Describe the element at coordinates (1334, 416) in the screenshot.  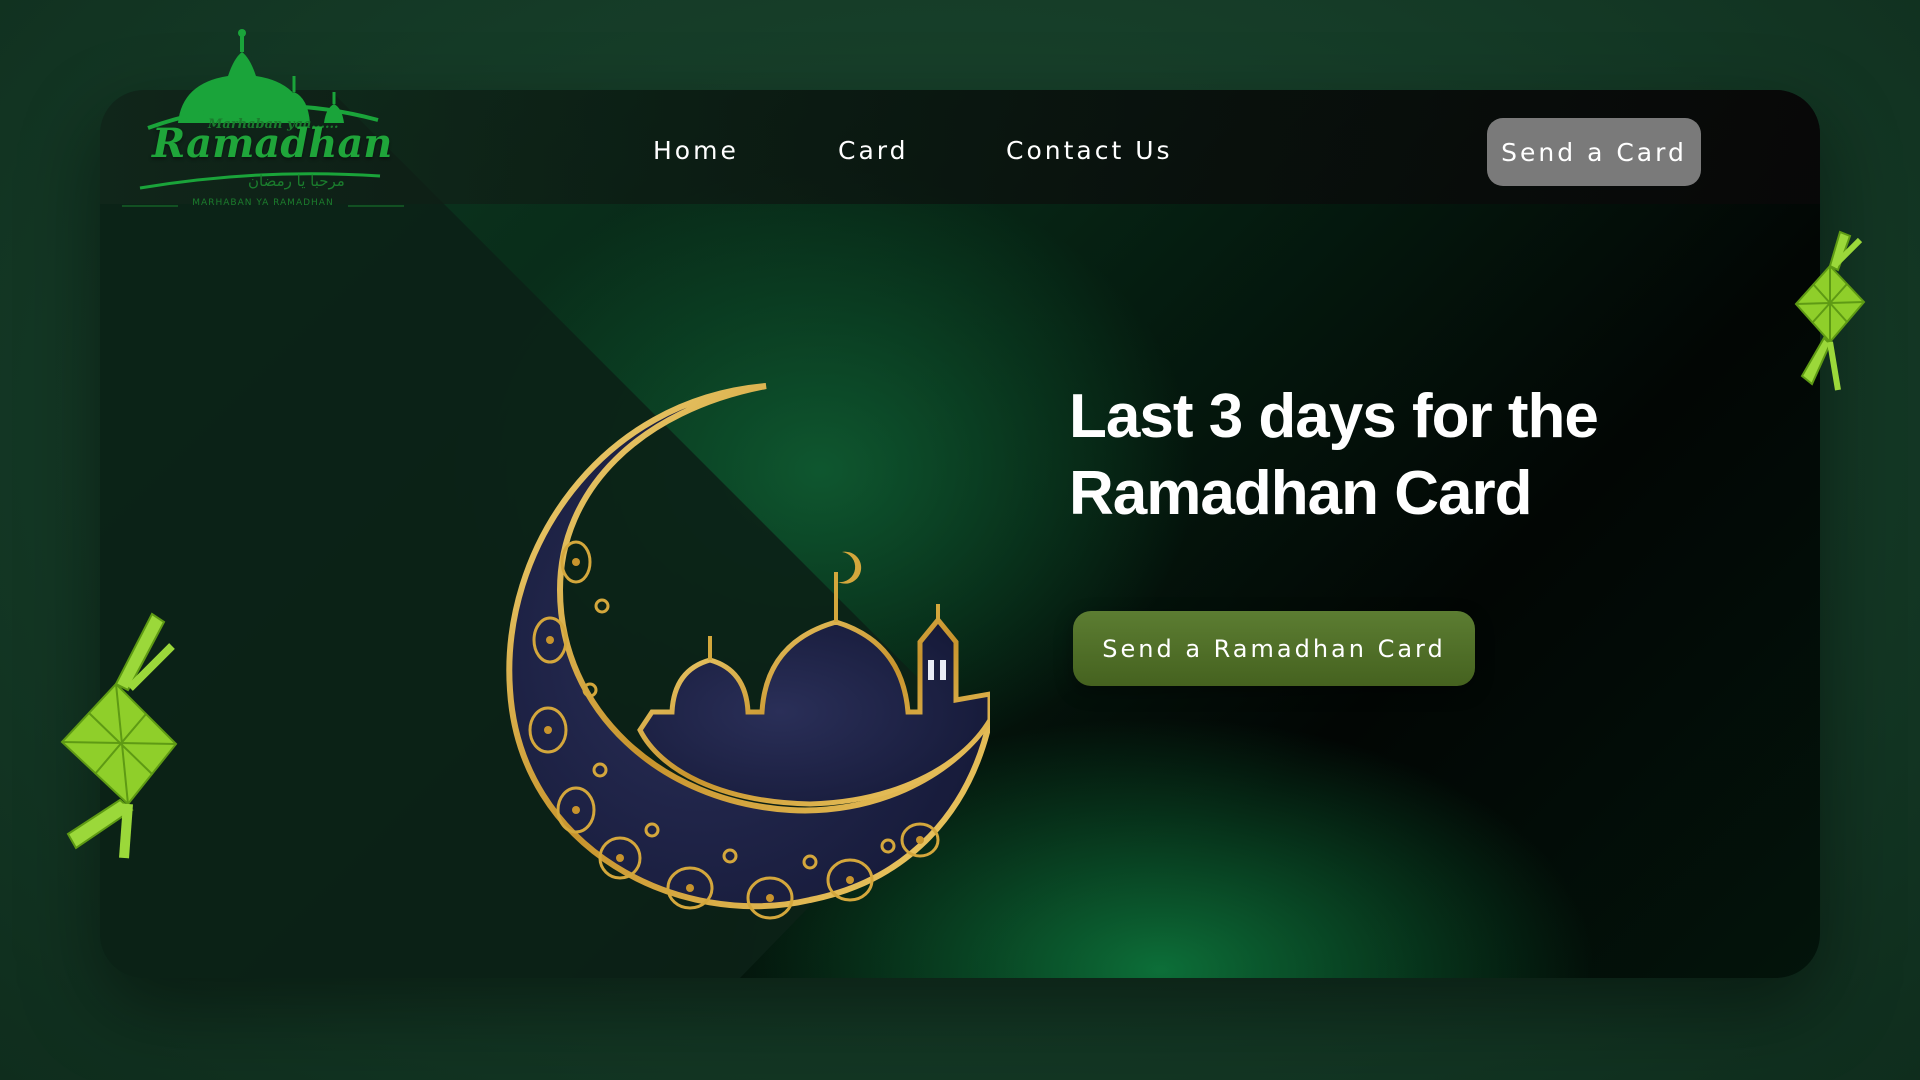
I see `hero-headline-line-1: Last 3 days for the` at that location.